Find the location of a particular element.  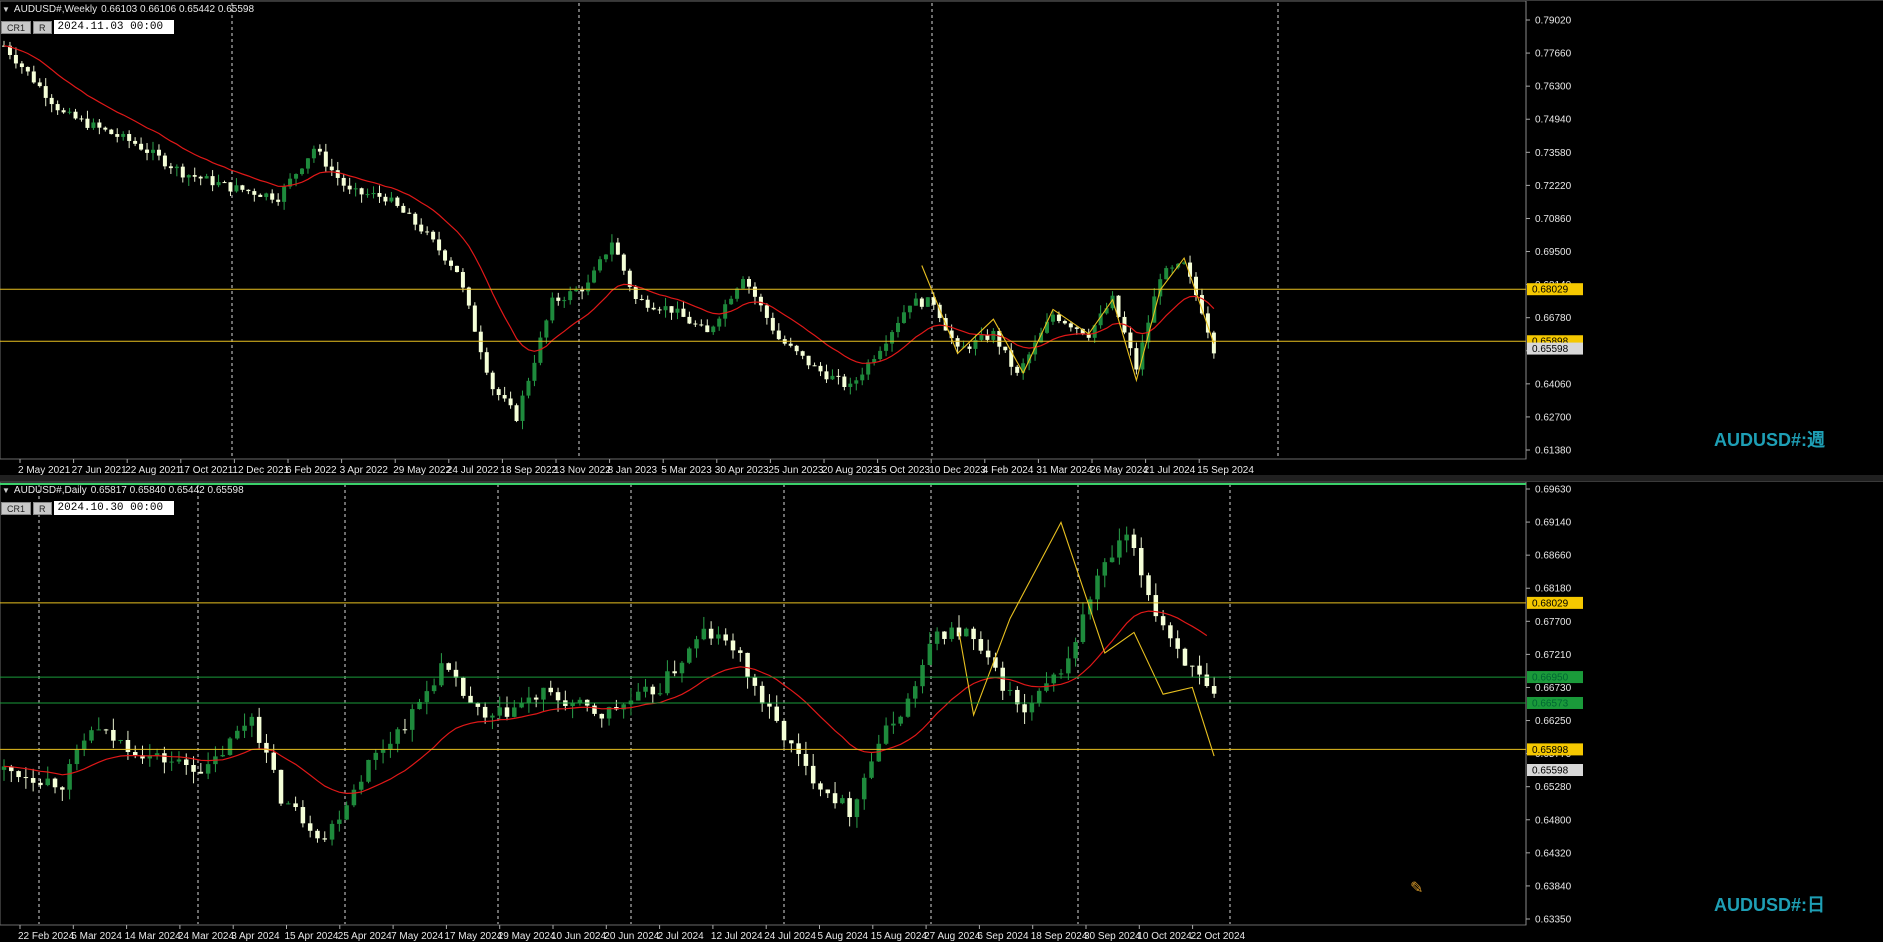

date-tick-label: 24 Mar 2024 is located at coordinates (206, 936).